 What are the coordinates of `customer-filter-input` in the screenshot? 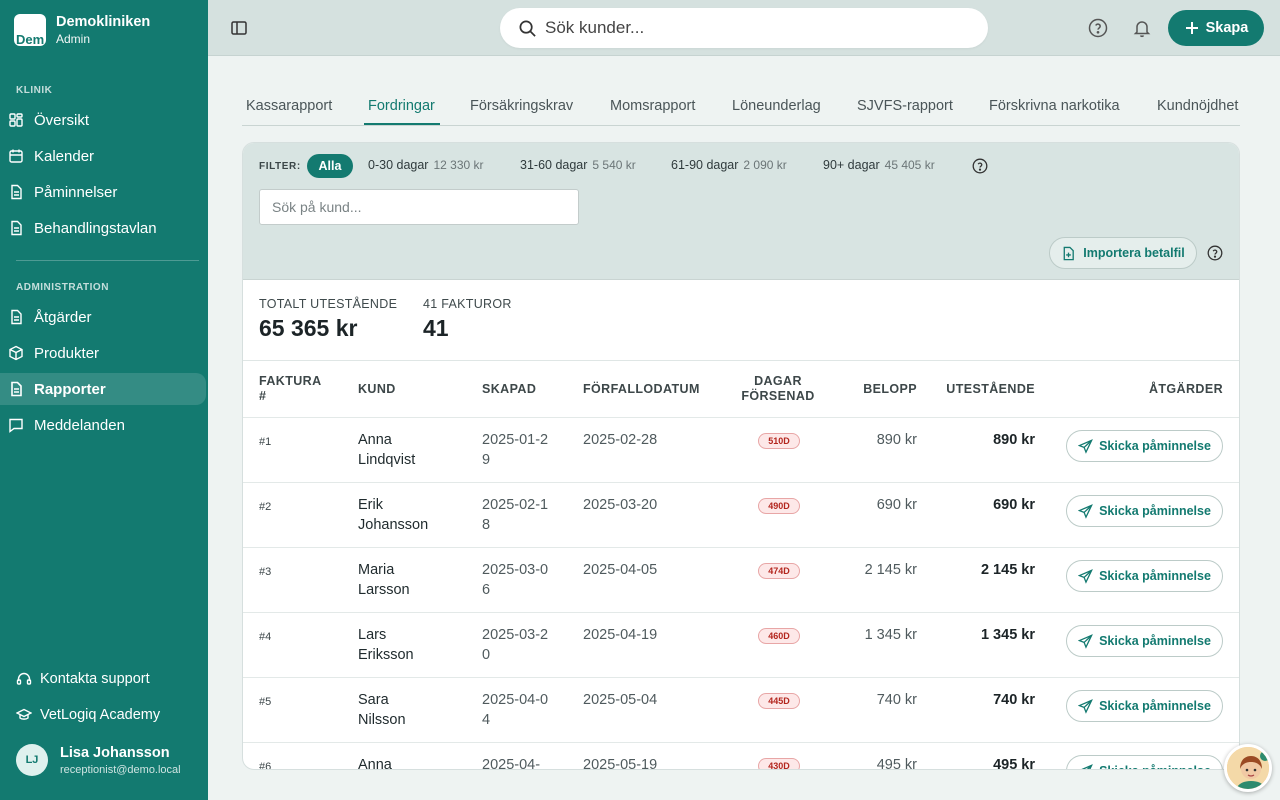 It's located at (419, 207).